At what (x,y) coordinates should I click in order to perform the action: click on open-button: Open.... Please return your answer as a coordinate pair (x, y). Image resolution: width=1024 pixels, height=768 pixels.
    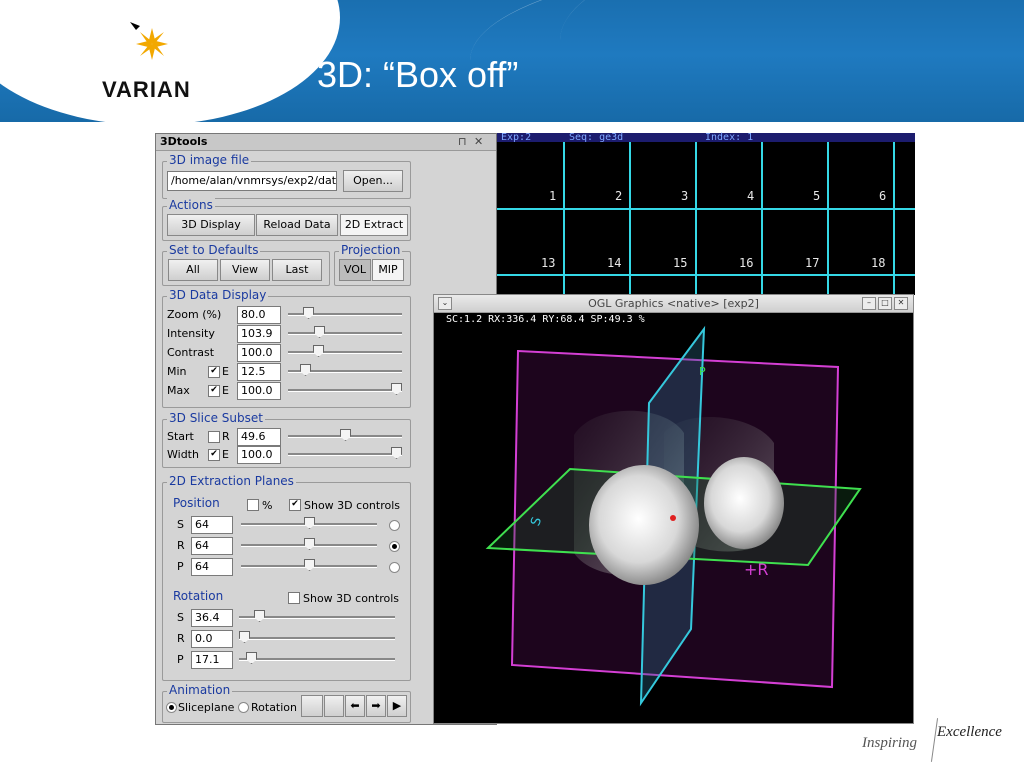
    Looking at the image, I should click on (373, 181).